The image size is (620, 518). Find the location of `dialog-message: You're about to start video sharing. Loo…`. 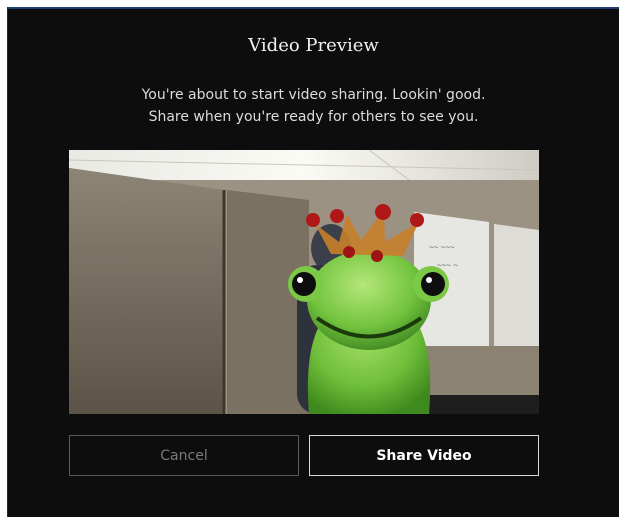

dialog-message: You're about to start video sharing. Loo… is located at coordinates (313, 106).